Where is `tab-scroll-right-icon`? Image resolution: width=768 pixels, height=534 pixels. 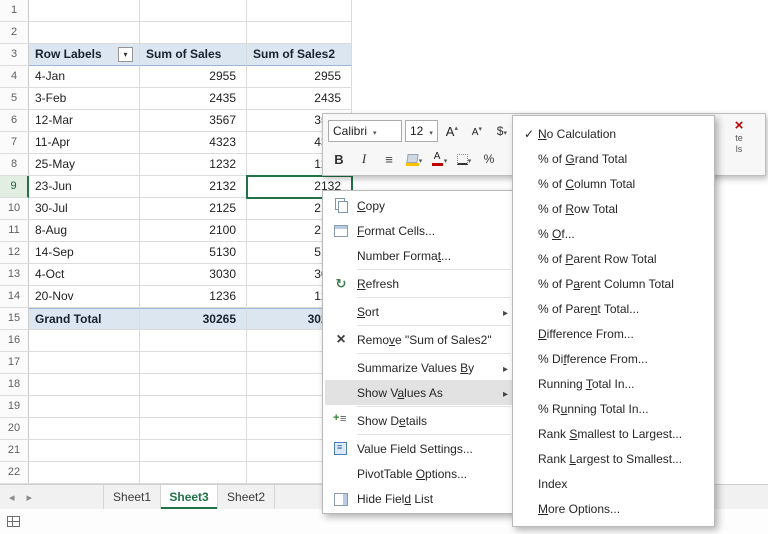
tab-scroll-right-icon is located at coordinates (30, 497).